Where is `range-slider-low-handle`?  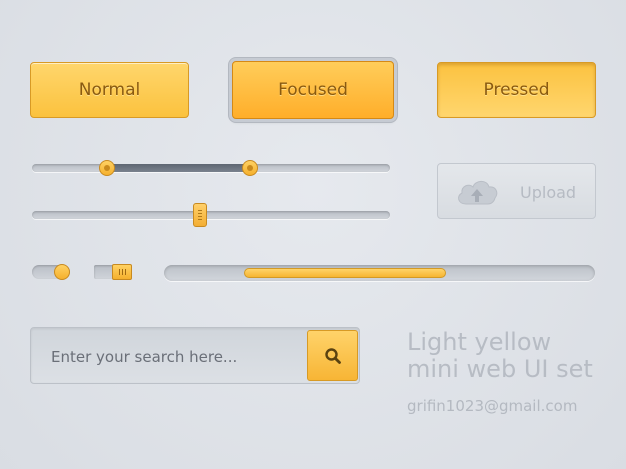 range-slider-low-handle is located at coordinates (107, 168).